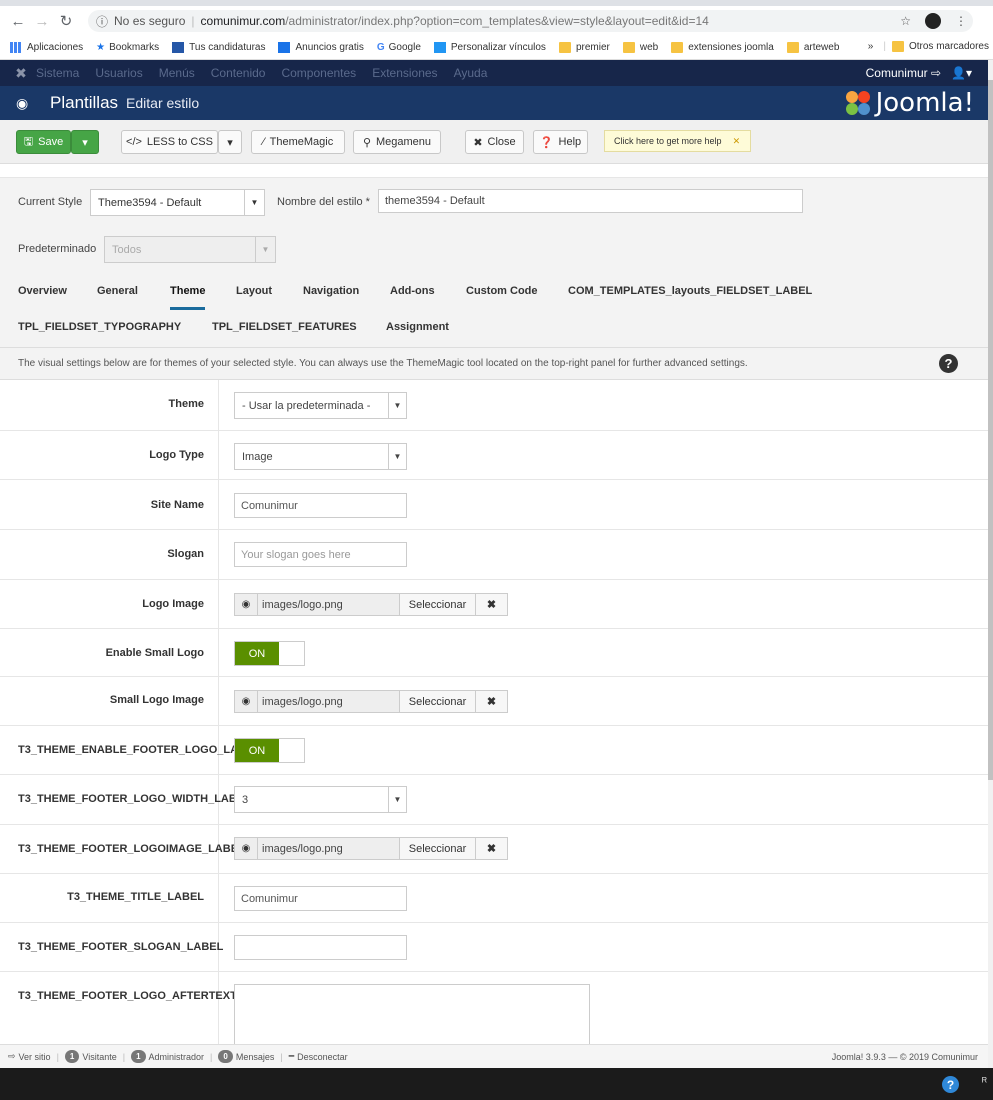 The height and width of the screenshot is (1100, 993). What do you see at coordinates (321, 47) in the screenshot?
I see `bookmark-anuncios: Anuncios gratis` at bounding box center [321, 47].